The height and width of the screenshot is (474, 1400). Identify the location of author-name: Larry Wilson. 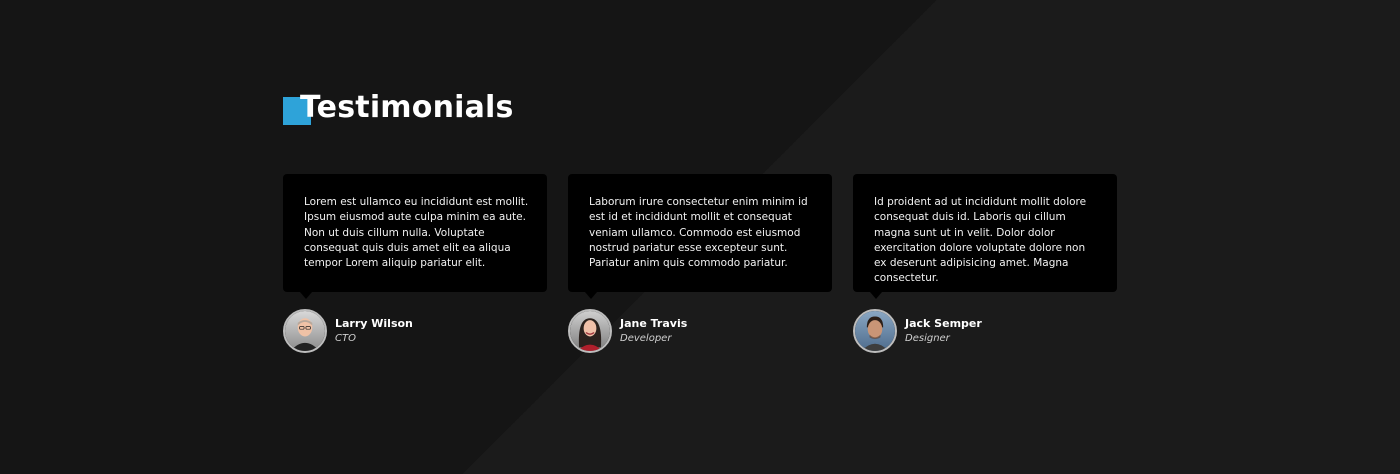
(374, 323).